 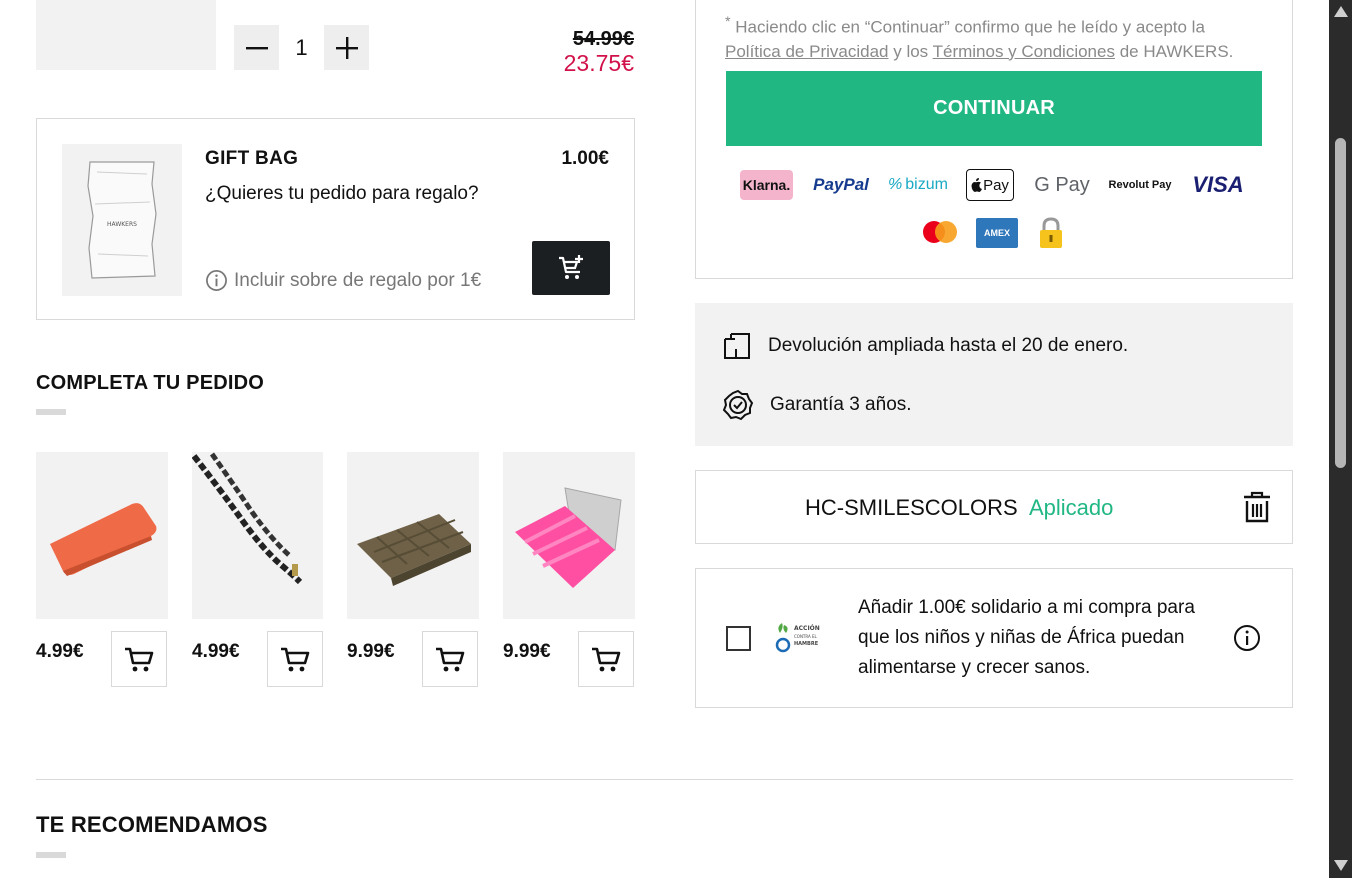 I want to click on add-to-cart-icon, so click(x=571, y=267).